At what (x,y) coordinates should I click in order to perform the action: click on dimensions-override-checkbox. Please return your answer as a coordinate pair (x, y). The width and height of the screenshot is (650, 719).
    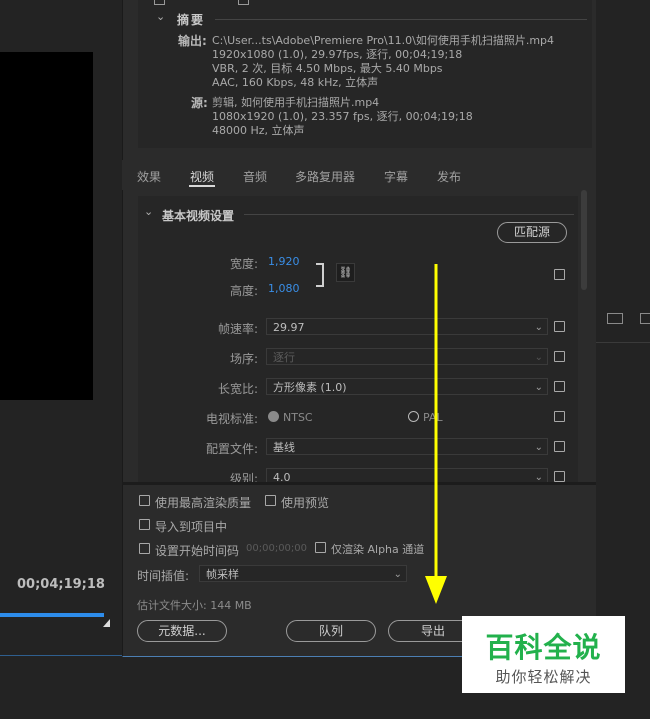
    Looking at the image, I should click on (559, 274).